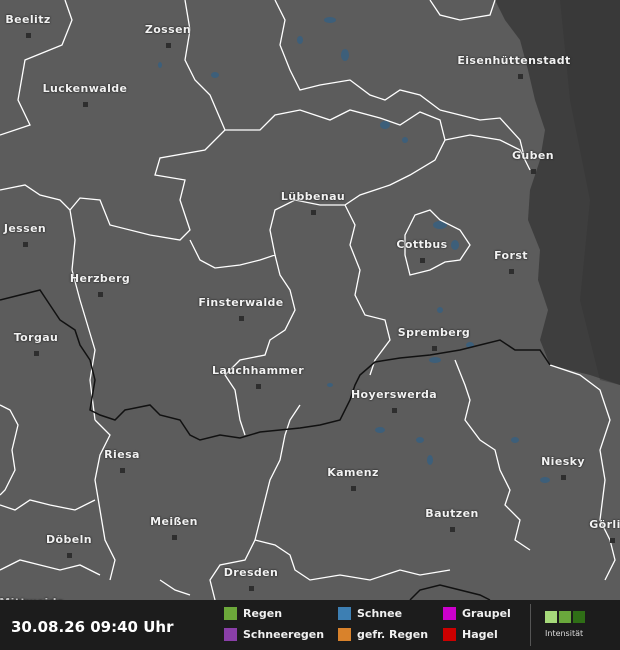 The width and height of the screenshot is (620, 650). I want to click on legend-swatch-graupel, so click(449, 613).